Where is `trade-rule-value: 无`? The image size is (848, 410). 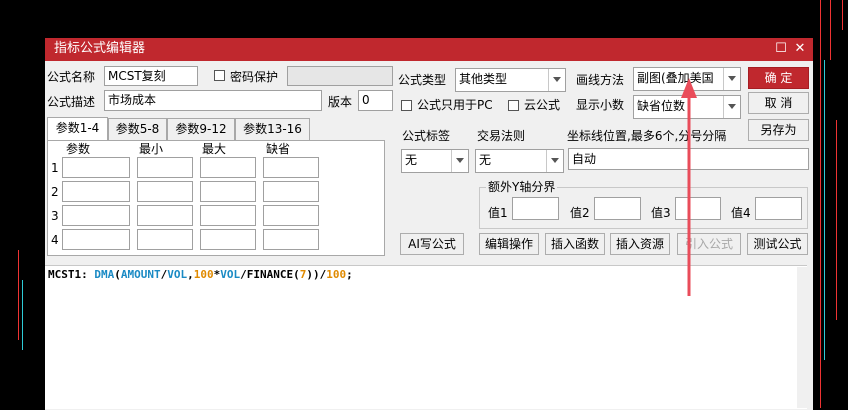 trade-rule-value: 无 is located at coordinates (485, 160).